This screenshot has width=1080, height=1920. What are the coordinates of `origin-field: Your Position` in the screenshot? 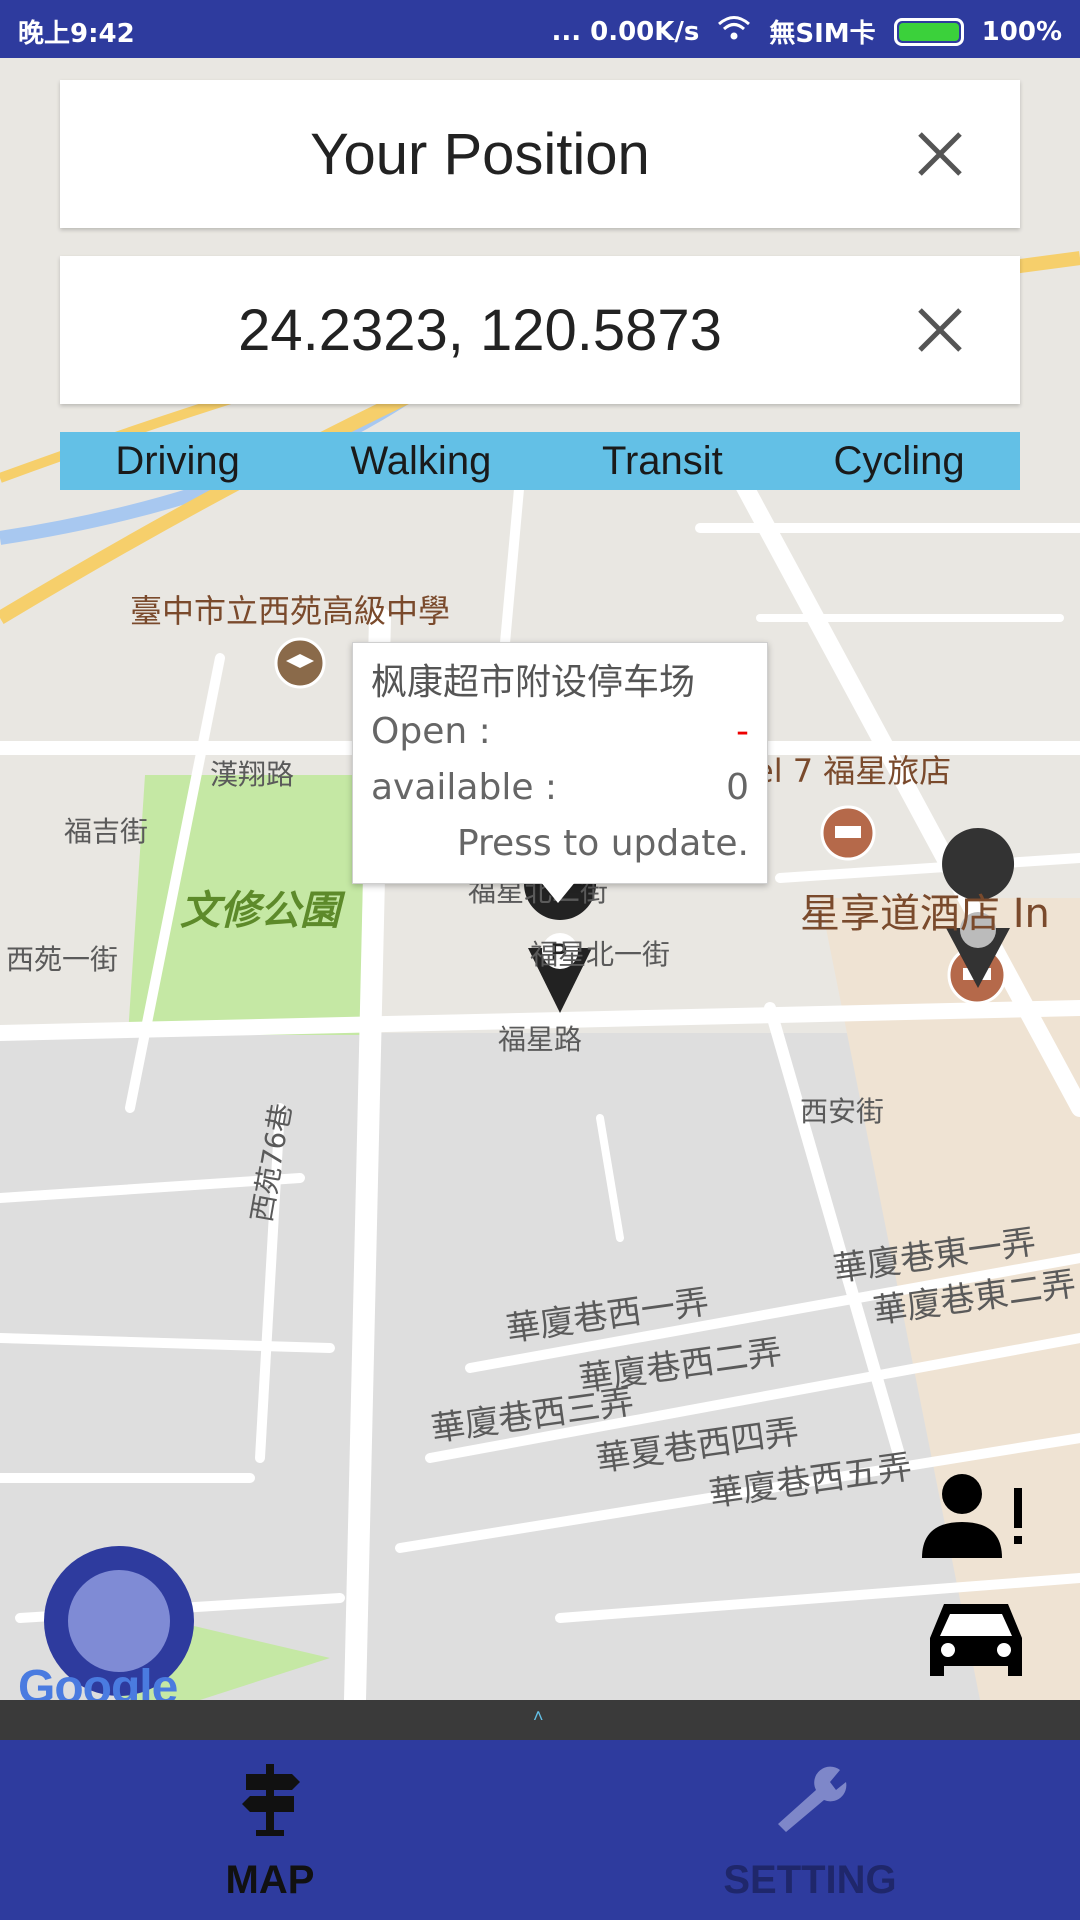 It's located at (480, 154).